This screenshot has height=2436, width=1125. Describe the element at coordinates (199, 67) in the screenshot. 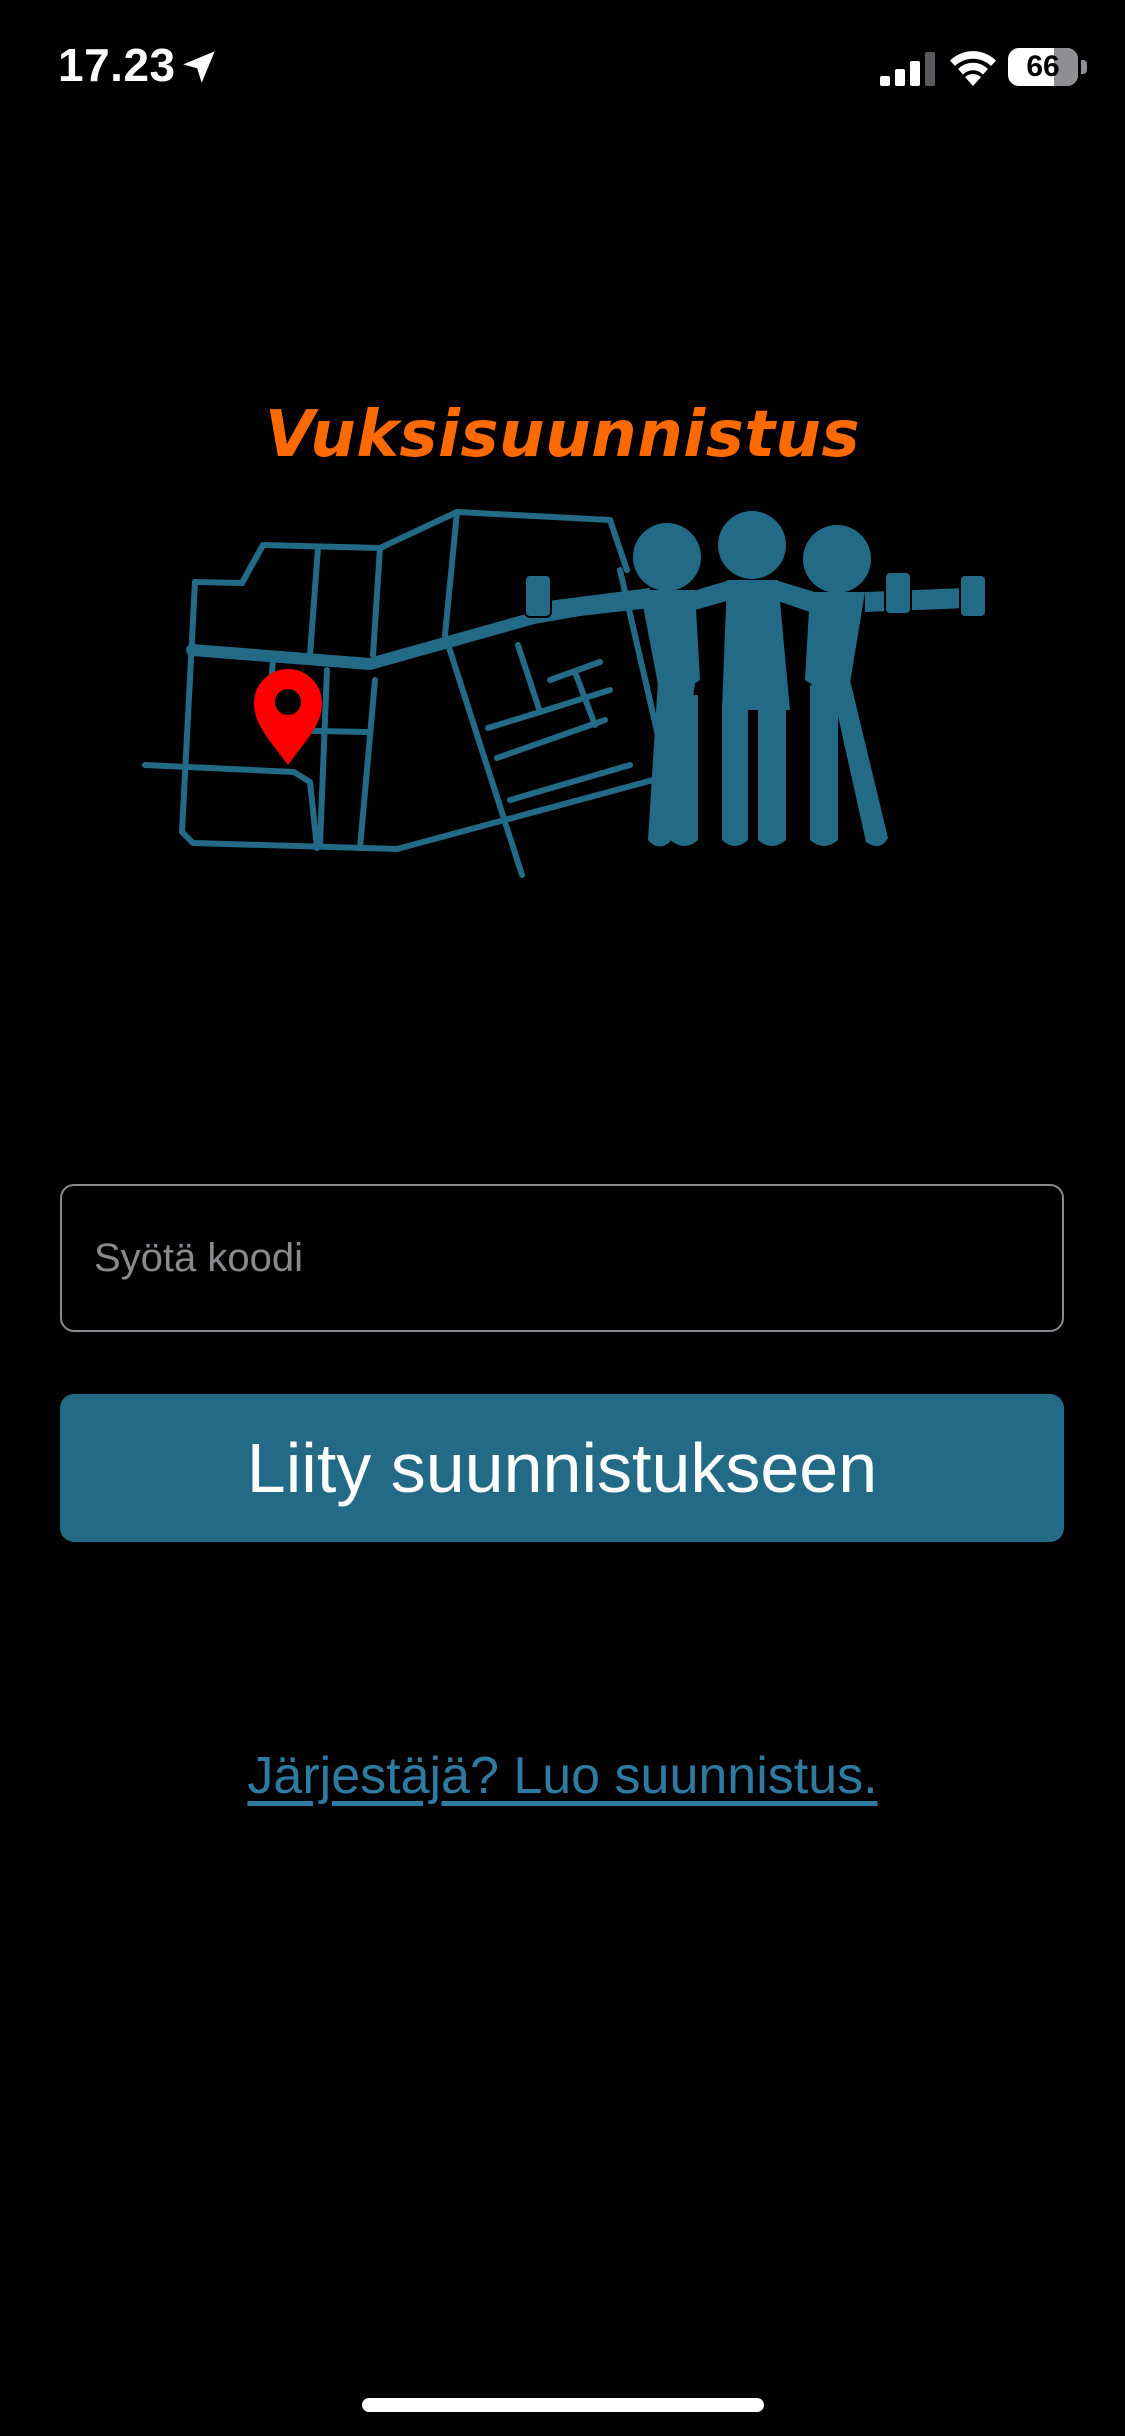

I see `location-arrow-icon` at that location.